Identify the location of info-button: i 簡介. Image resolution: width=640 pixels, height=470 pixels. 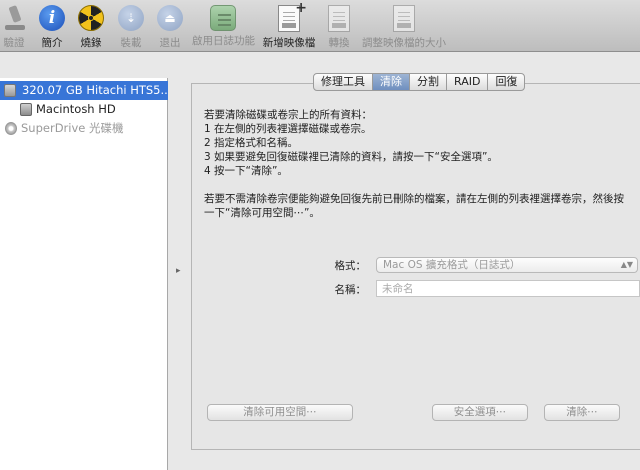
(52, 27).